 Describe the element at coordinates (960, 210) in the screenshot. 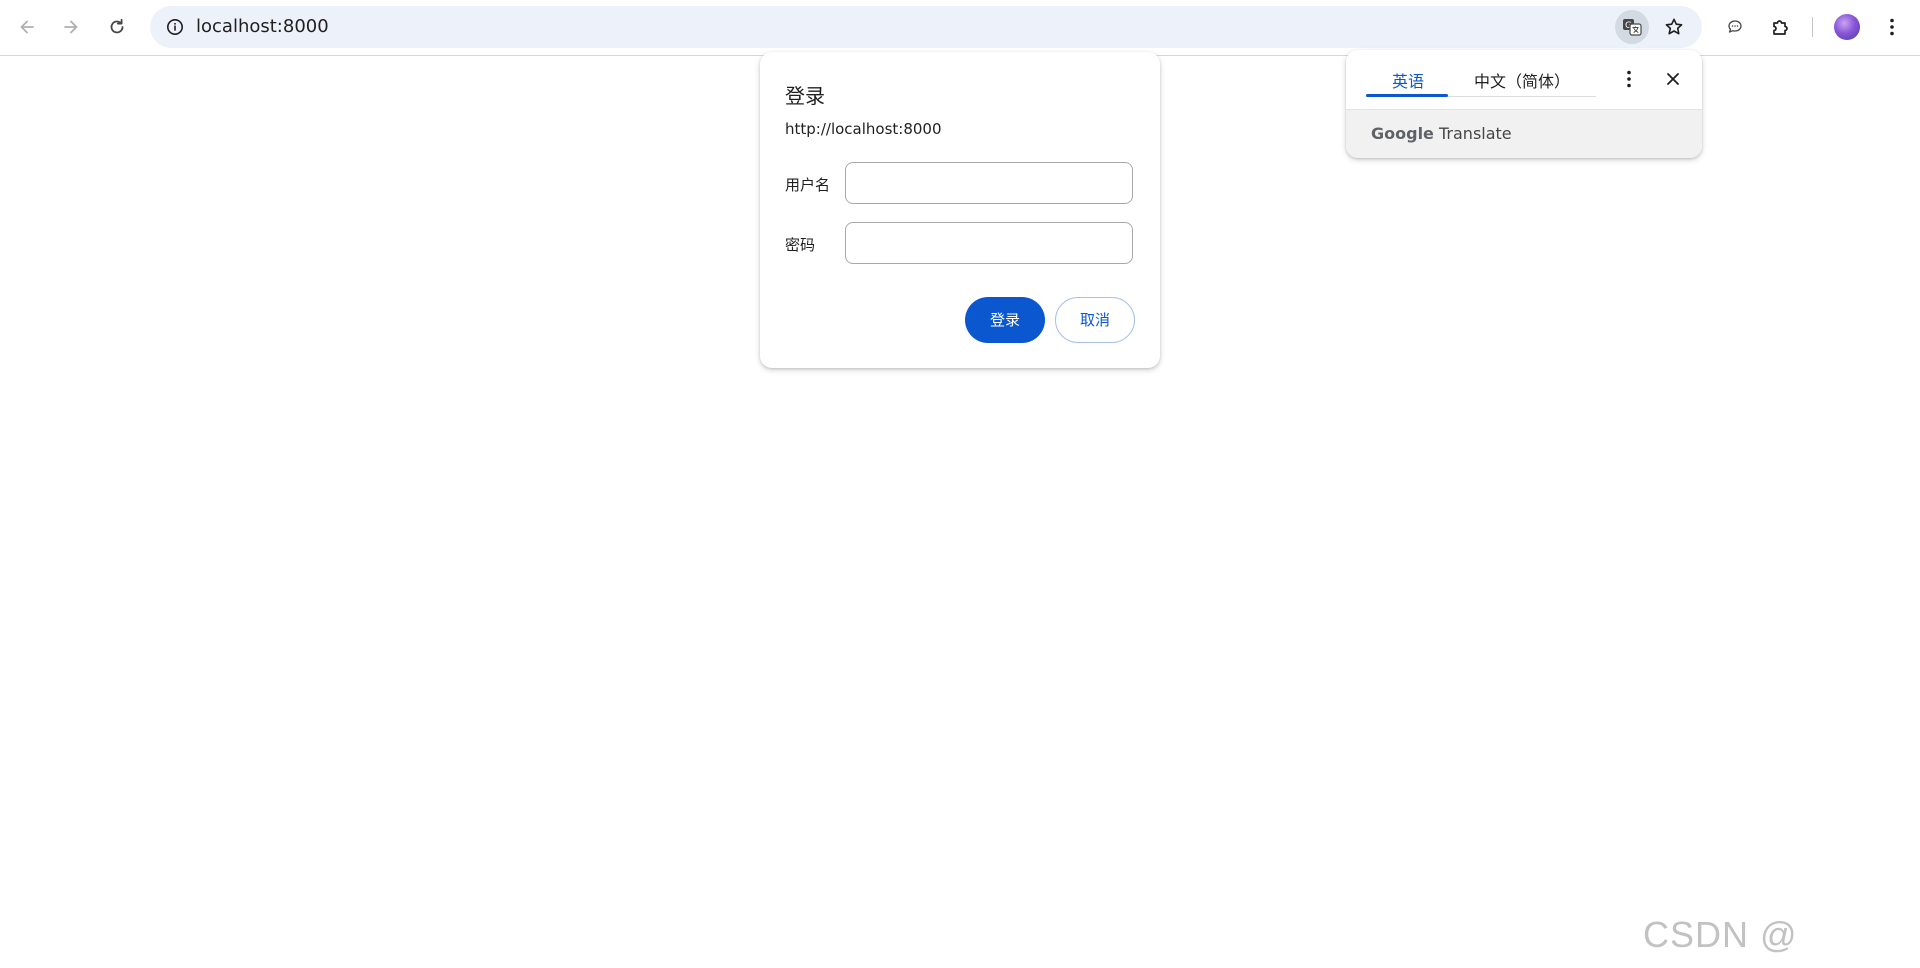

I see `login-dialog: 登录 http://localhost:8000 用户名 密码 登录 取消` at that location.